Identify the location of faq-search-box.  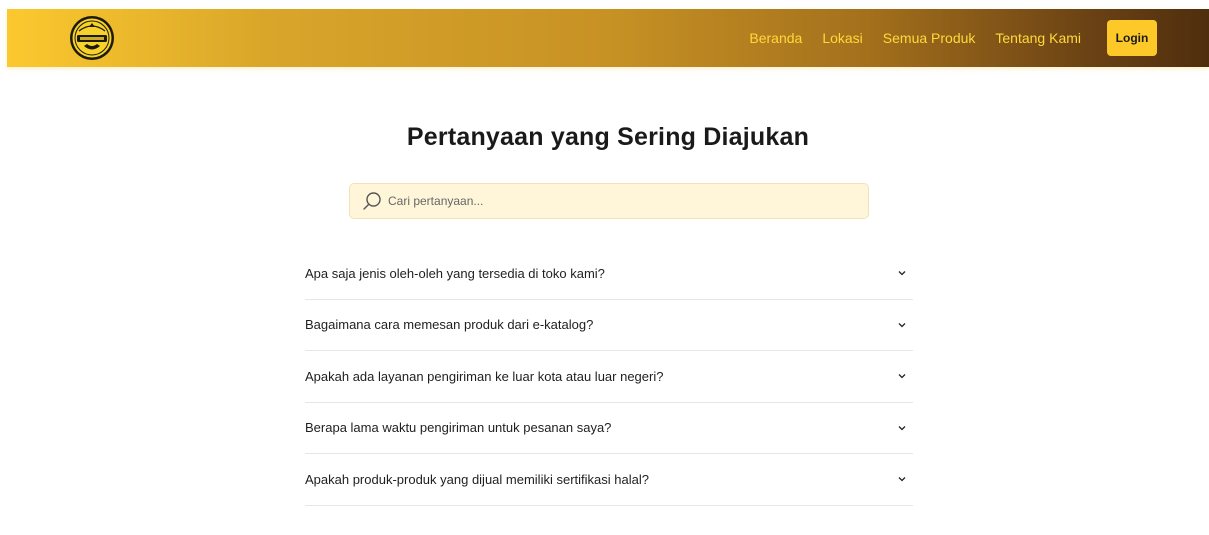
(609, 201).